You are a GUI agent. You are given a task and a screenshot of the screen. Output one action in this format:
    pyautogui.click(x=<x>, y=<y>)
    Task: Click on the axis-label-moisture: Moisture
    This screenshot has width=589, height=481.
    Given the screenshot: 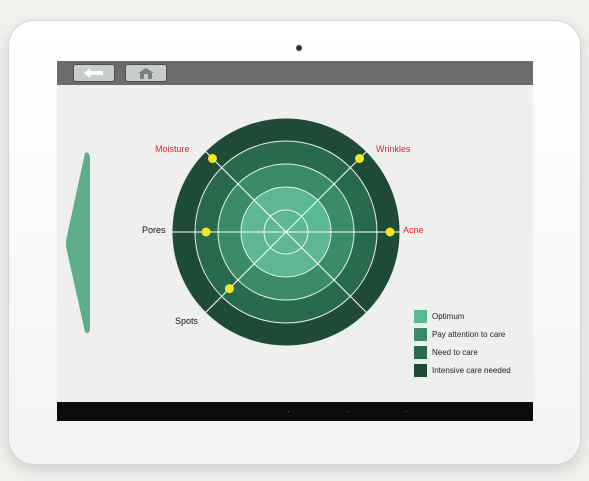 What is the action you would take?
    pyautogui.click(x=172, y=149)
    